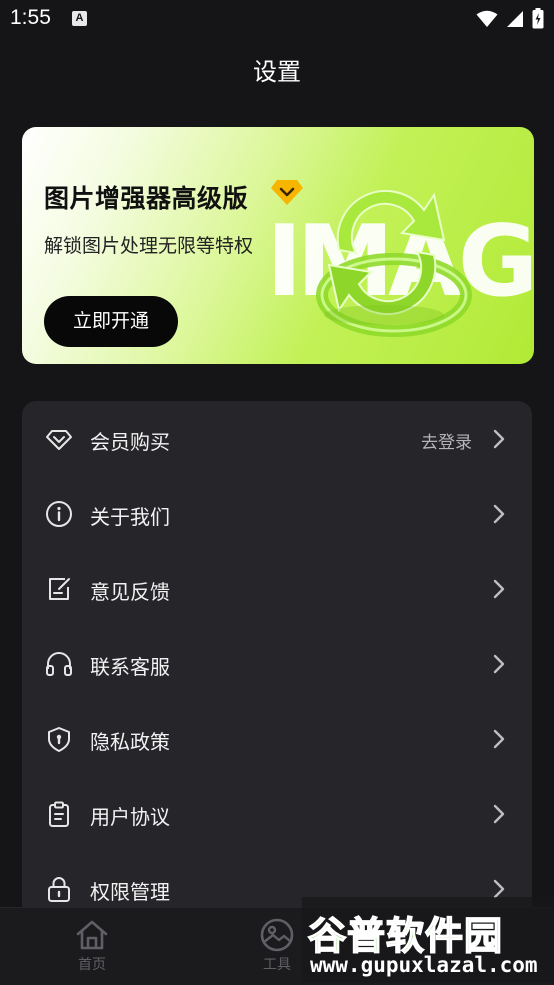 This screenshot has height=985, width=554. I want to click on info-icon, so click(59, 514).